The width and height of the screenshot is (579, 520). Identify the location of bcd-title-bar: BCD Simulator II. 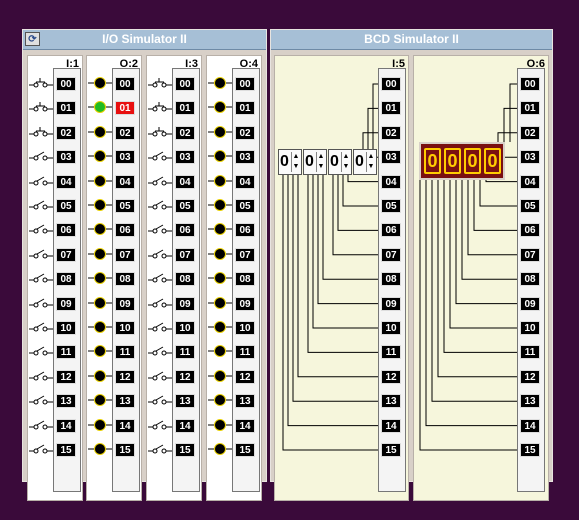
(411, 40).